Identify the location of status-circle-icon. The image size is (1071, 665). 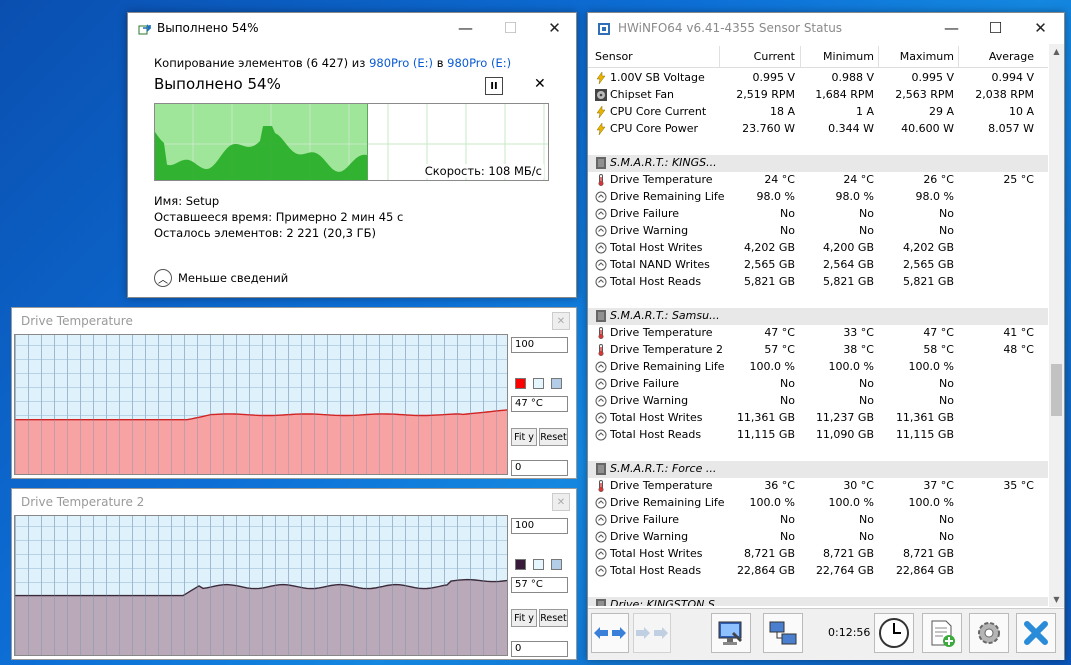
(601, 384).